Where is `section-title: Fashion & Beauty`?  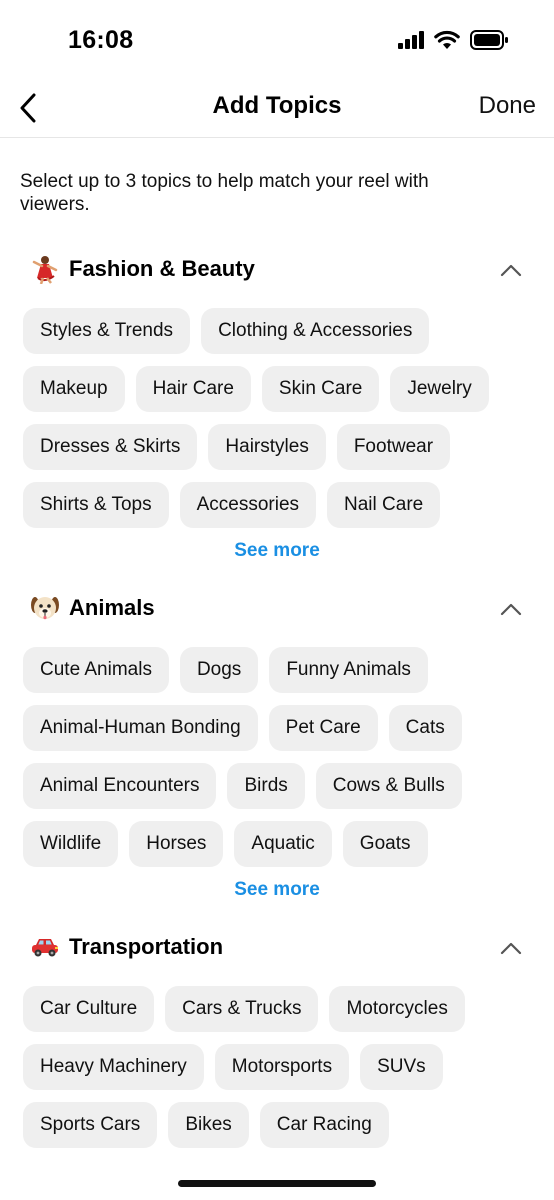 section-title: Fashion & Beauty is located at coordinates (162, 268).